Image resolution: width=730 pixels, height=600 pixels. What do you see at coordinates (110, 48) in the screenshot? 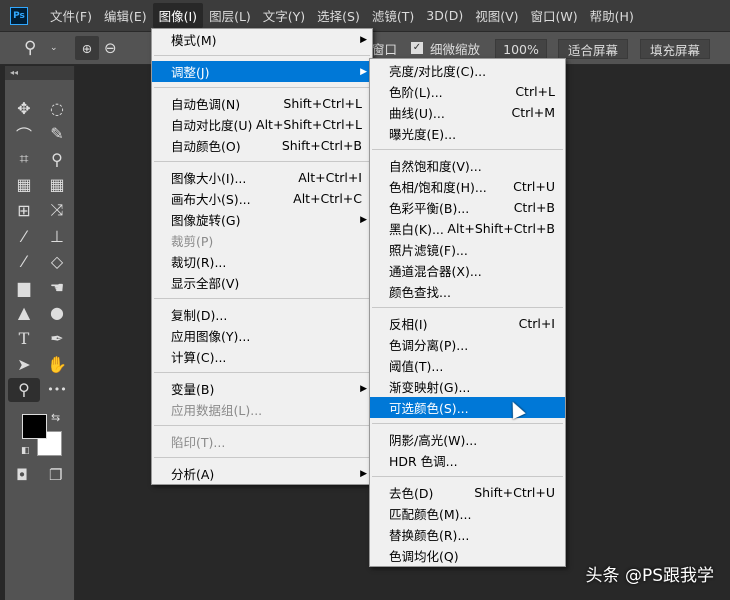
I see `zoom-out-button: ⊖` at bounding box center [110, 48].